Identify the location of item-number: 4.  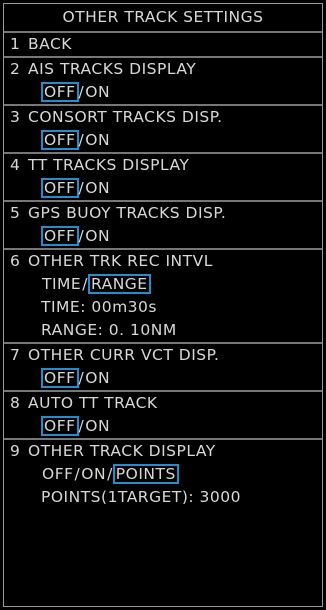
(15, 165).